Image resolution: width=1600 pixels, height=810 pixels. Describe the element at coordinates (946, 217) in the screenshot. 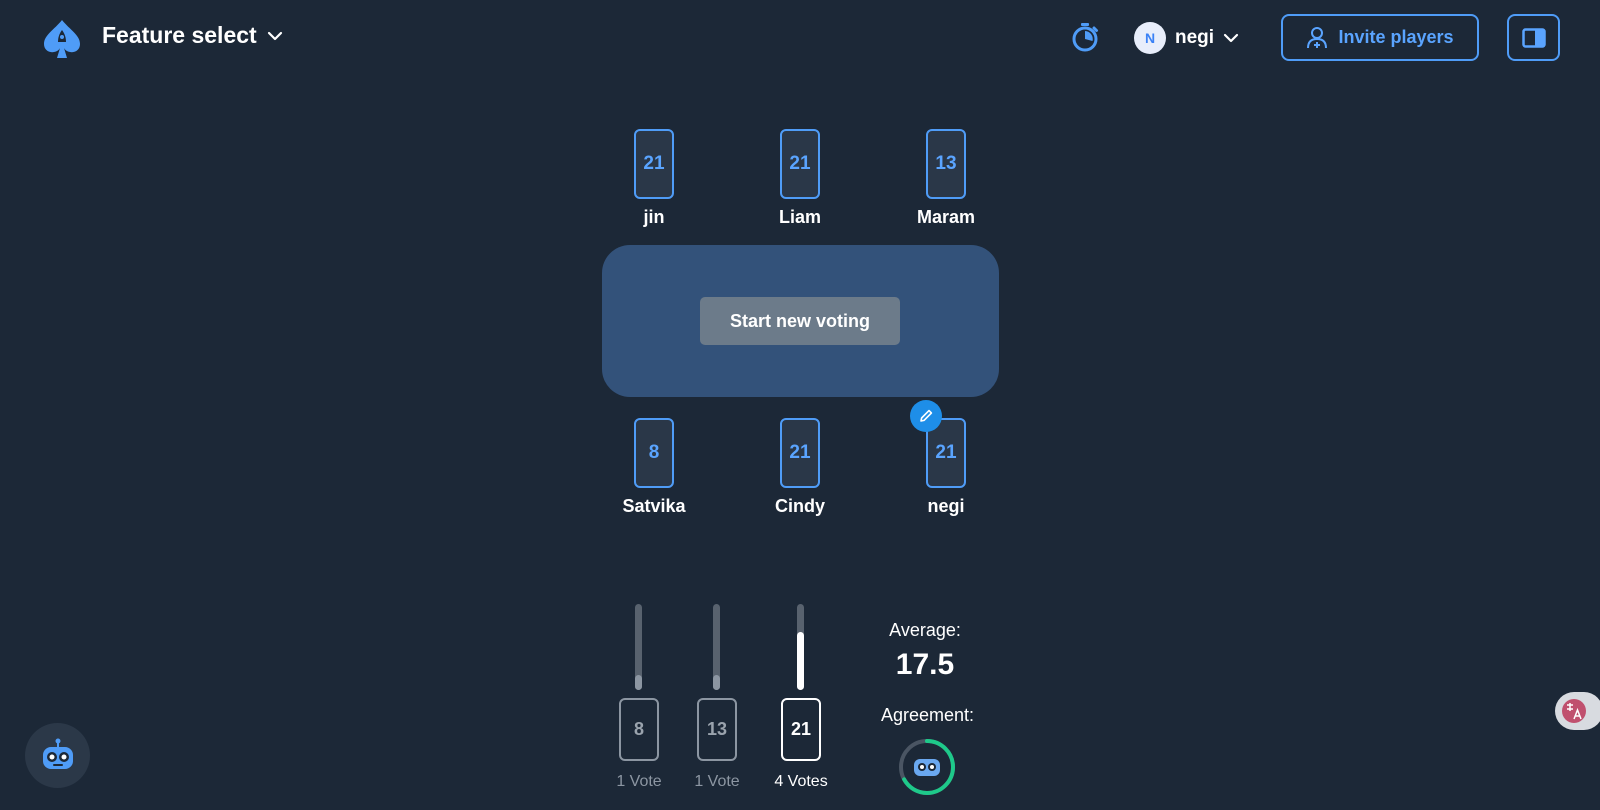

I see `player-name: Maram` at that location.